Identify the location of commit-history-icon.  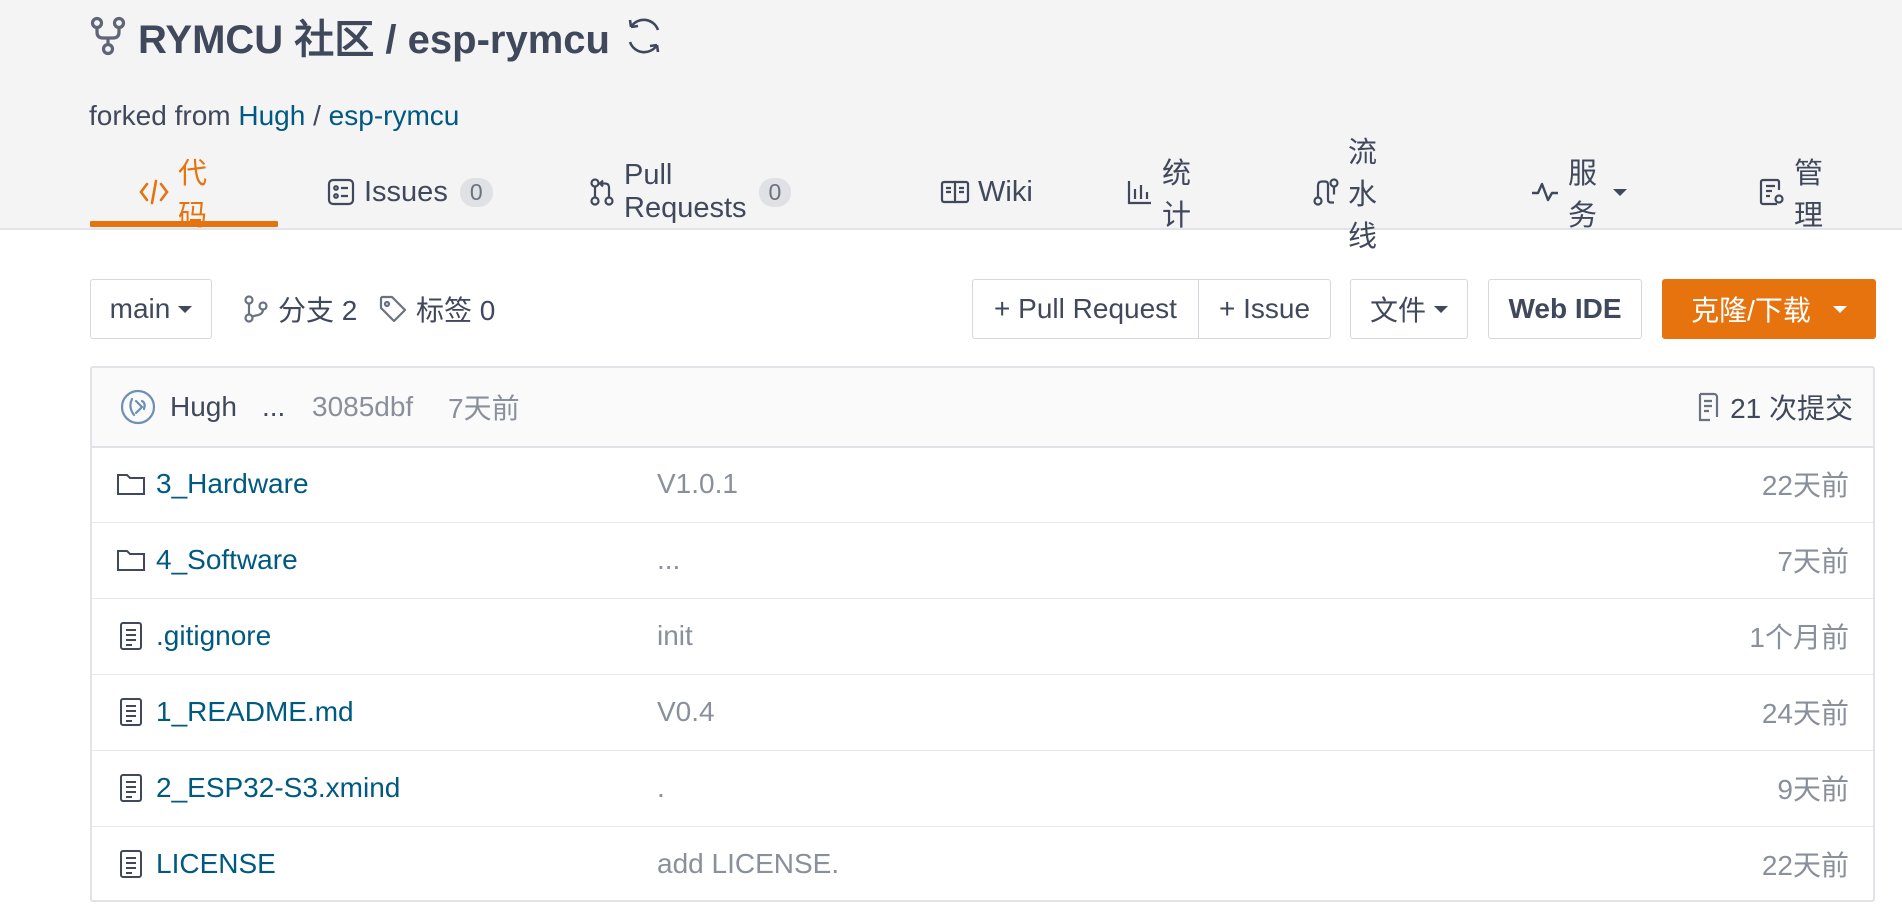
(1709, 407).